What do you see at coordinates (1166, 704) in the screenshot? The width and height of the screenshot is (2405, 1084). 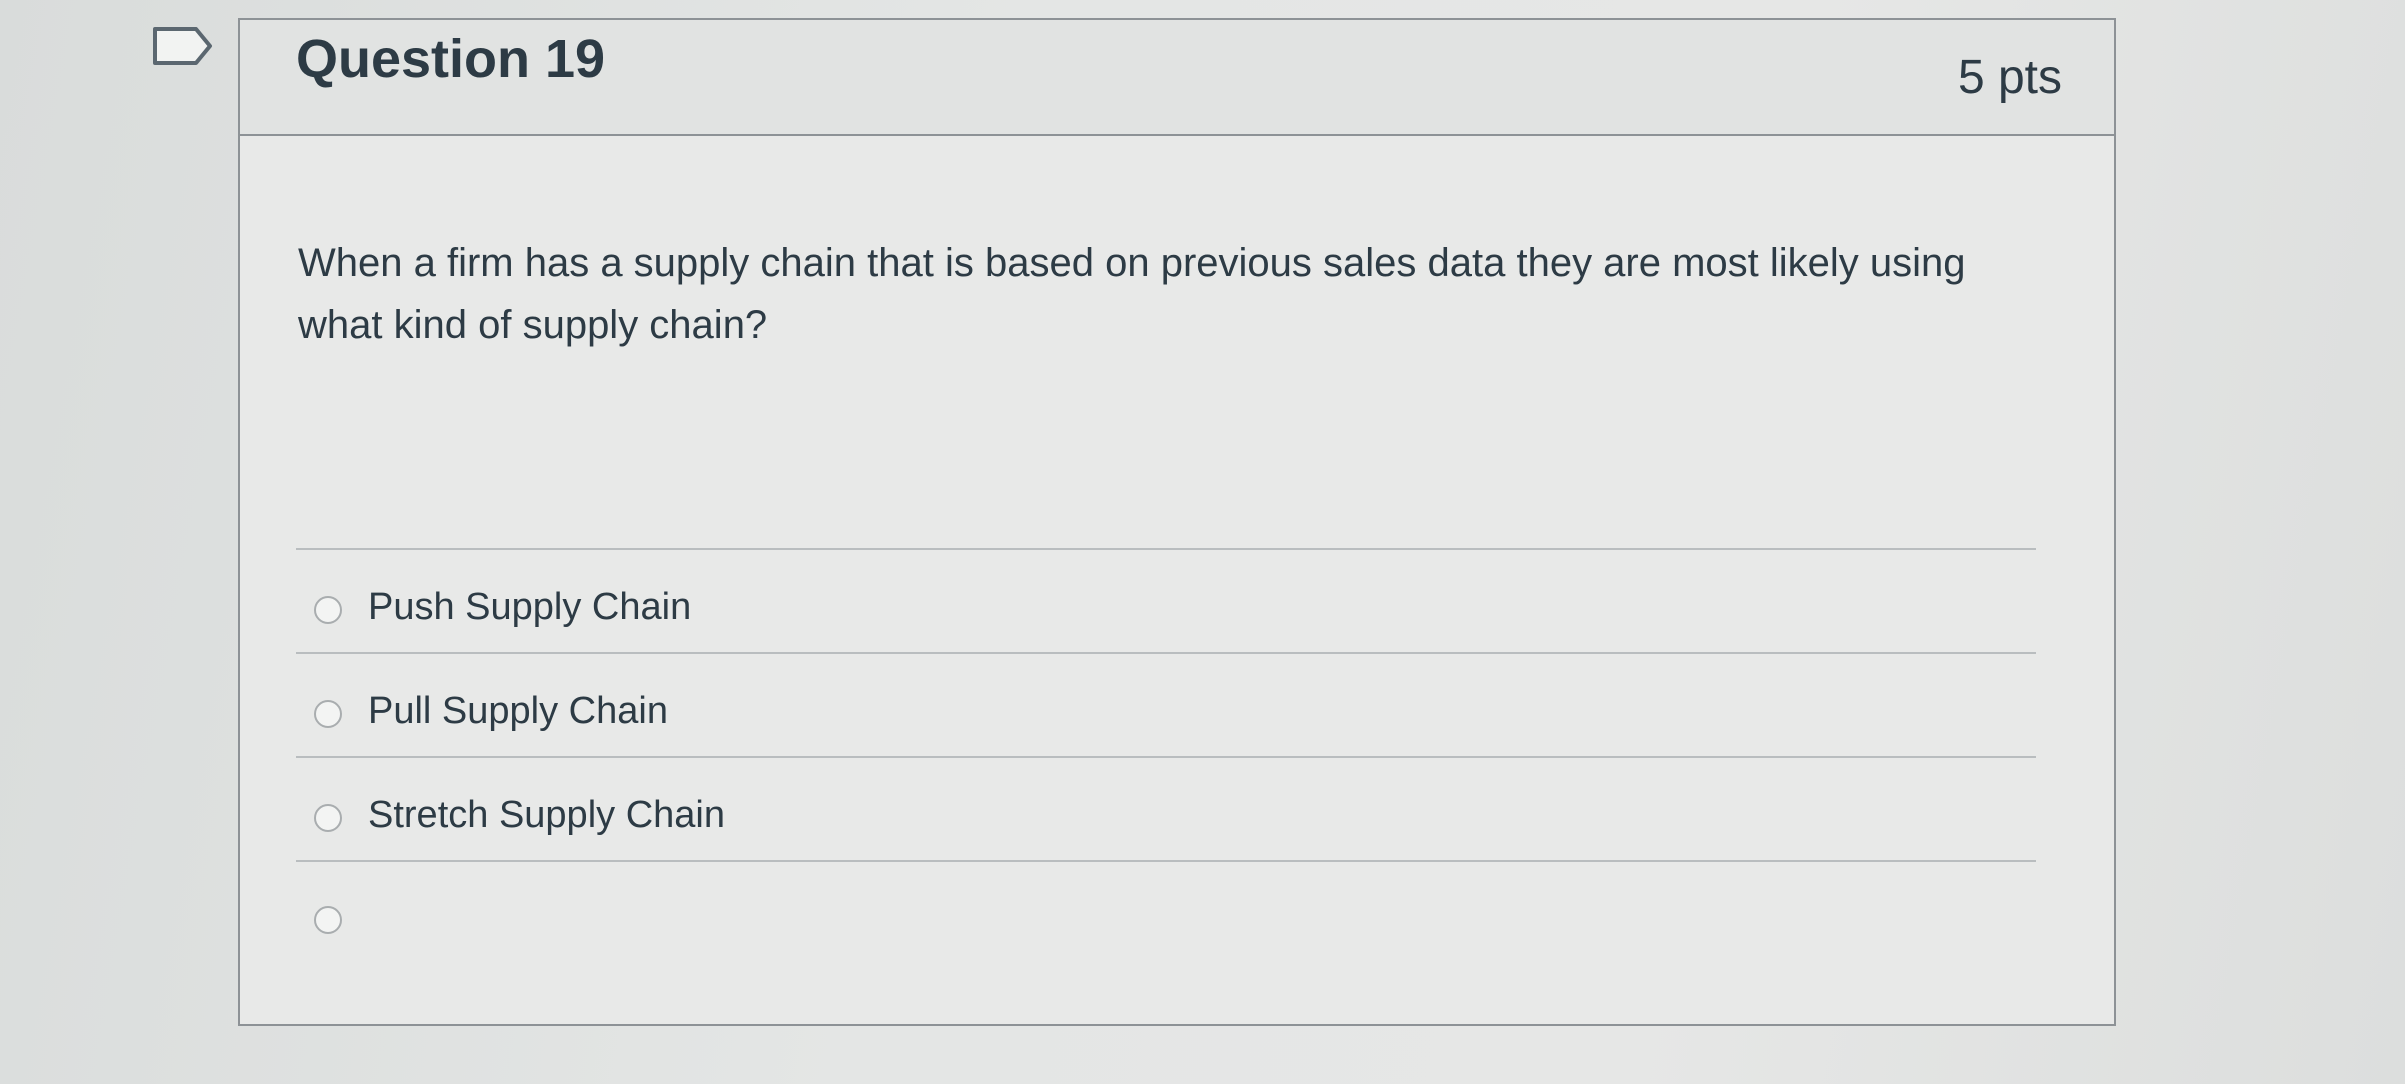 I see `answer-option-pull: Pull Supply Chain` at bounding box center [1166, 704].